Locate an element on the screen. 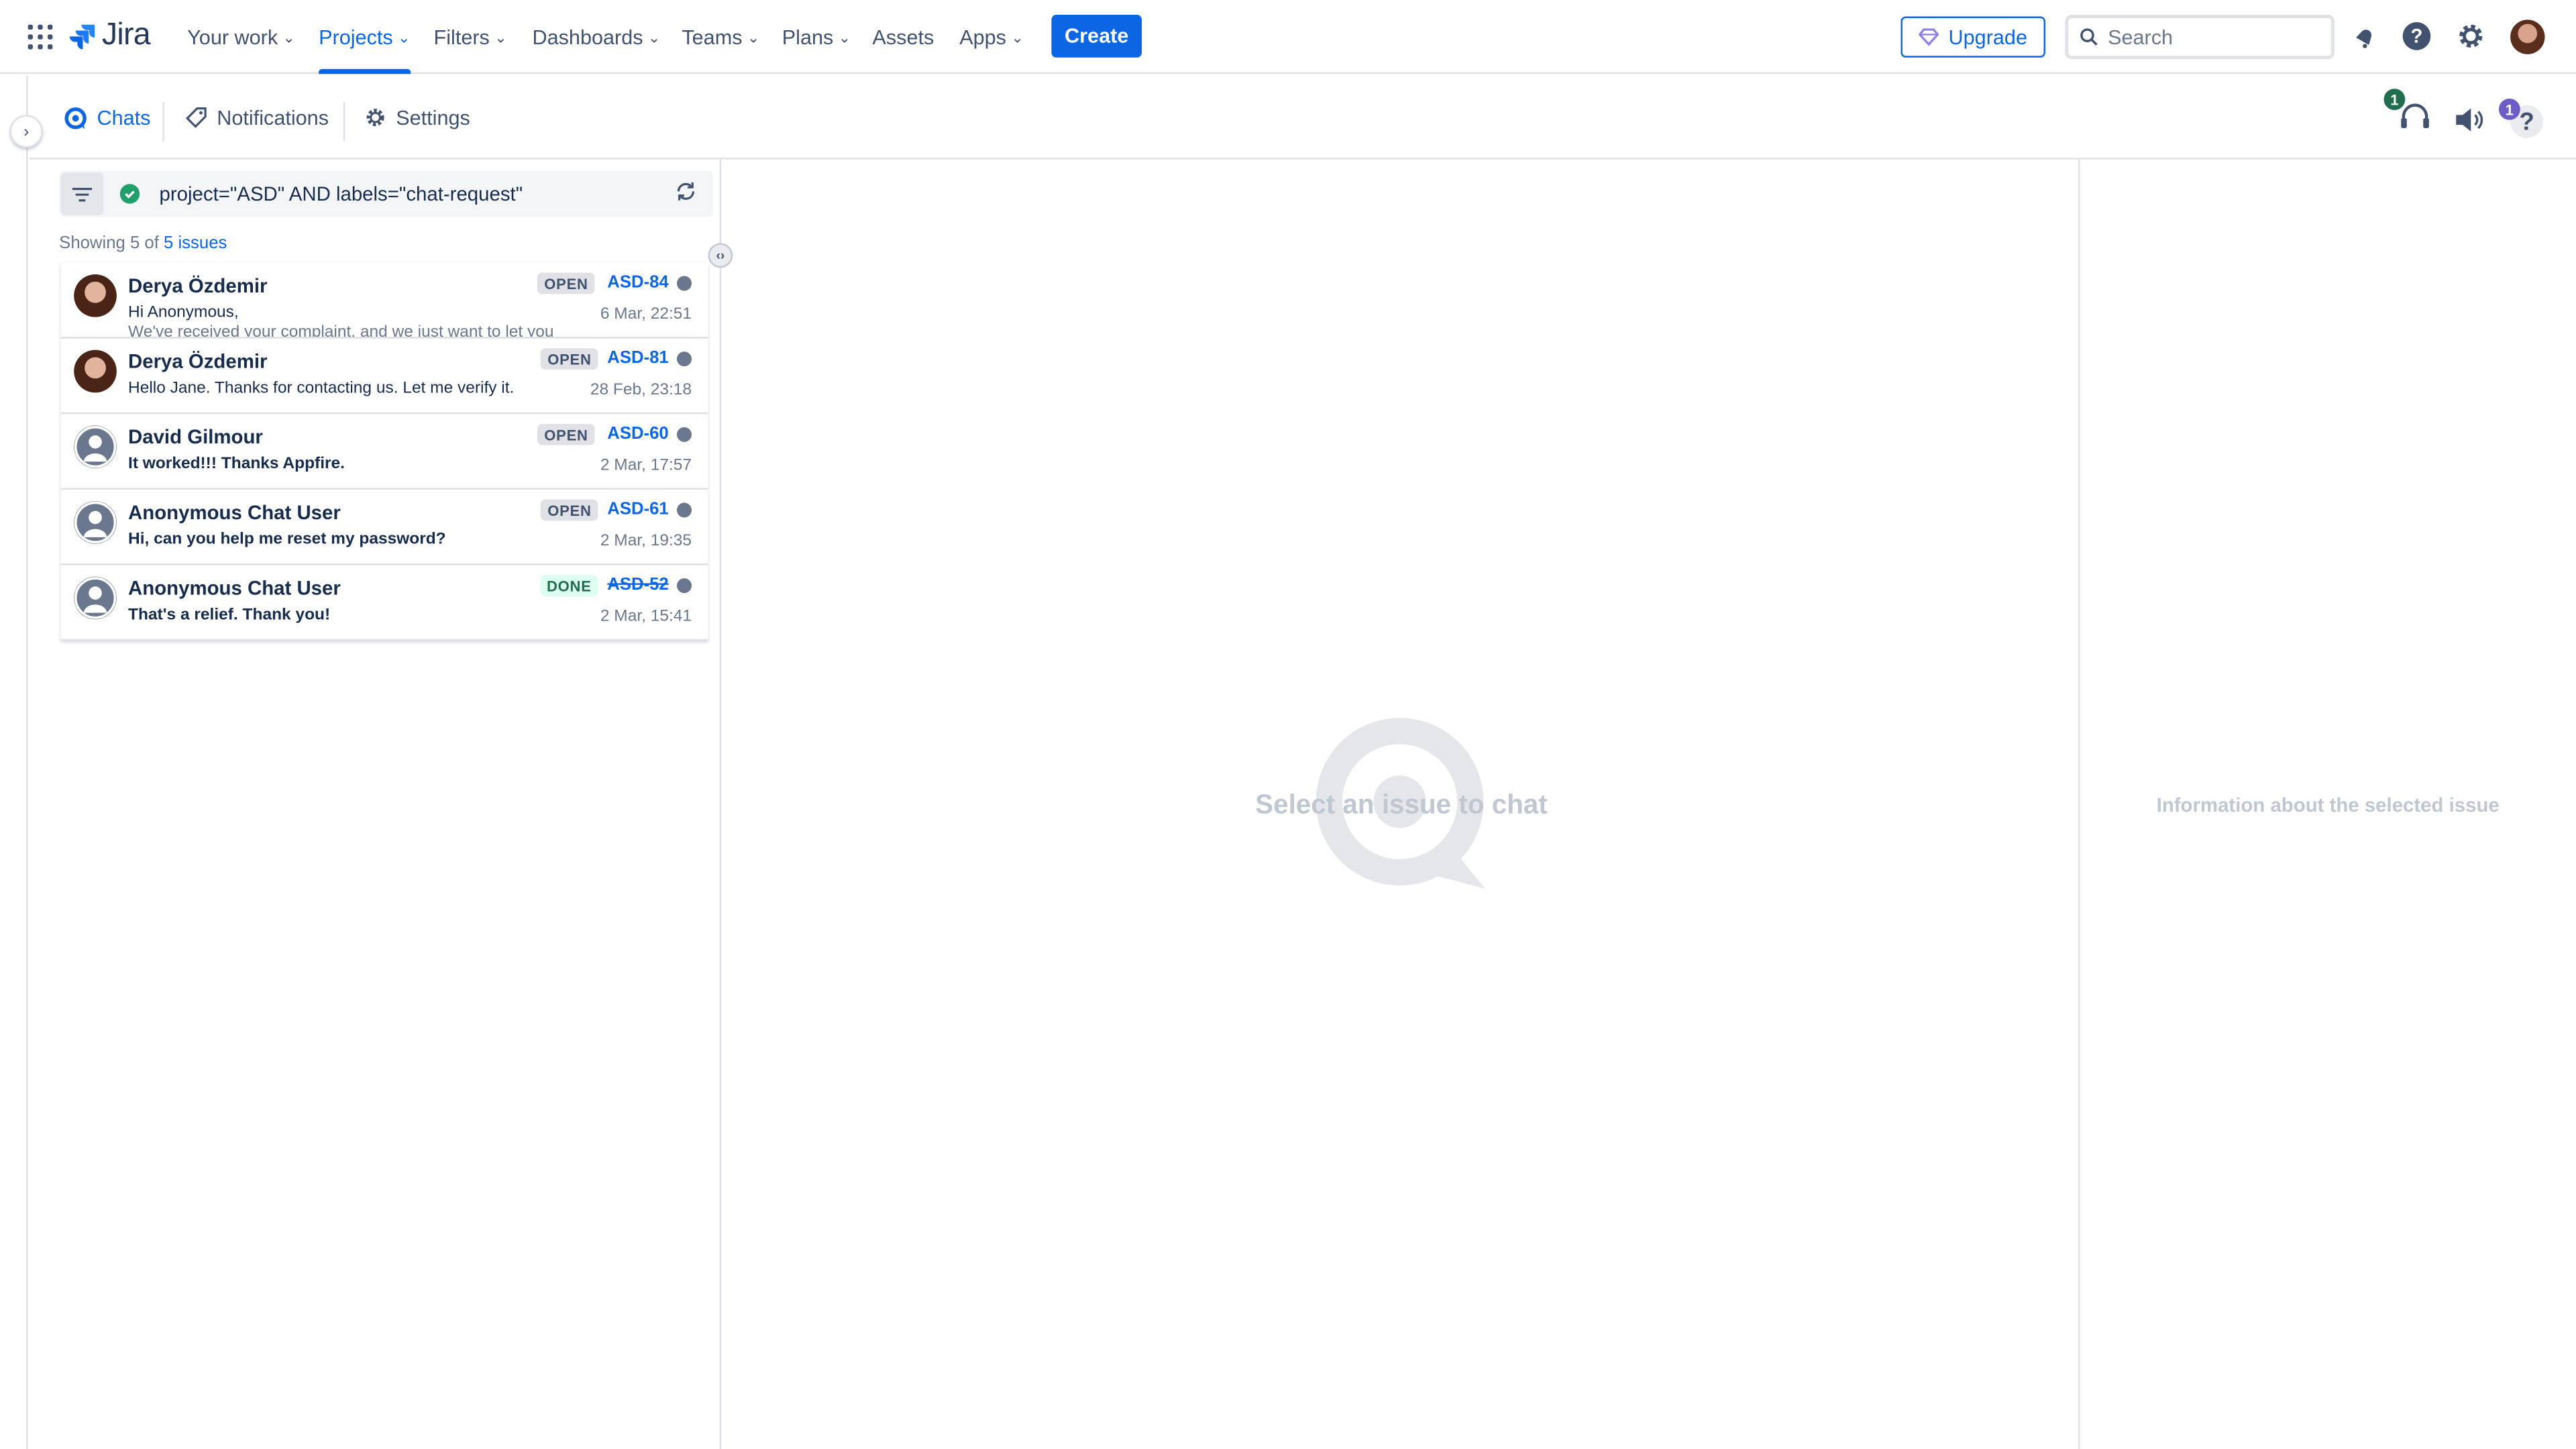 The width and height of the screenshot is (2576, 1449). issue-timestamp: 2 Mar, 15:41 is located at coordinates (646, 617).